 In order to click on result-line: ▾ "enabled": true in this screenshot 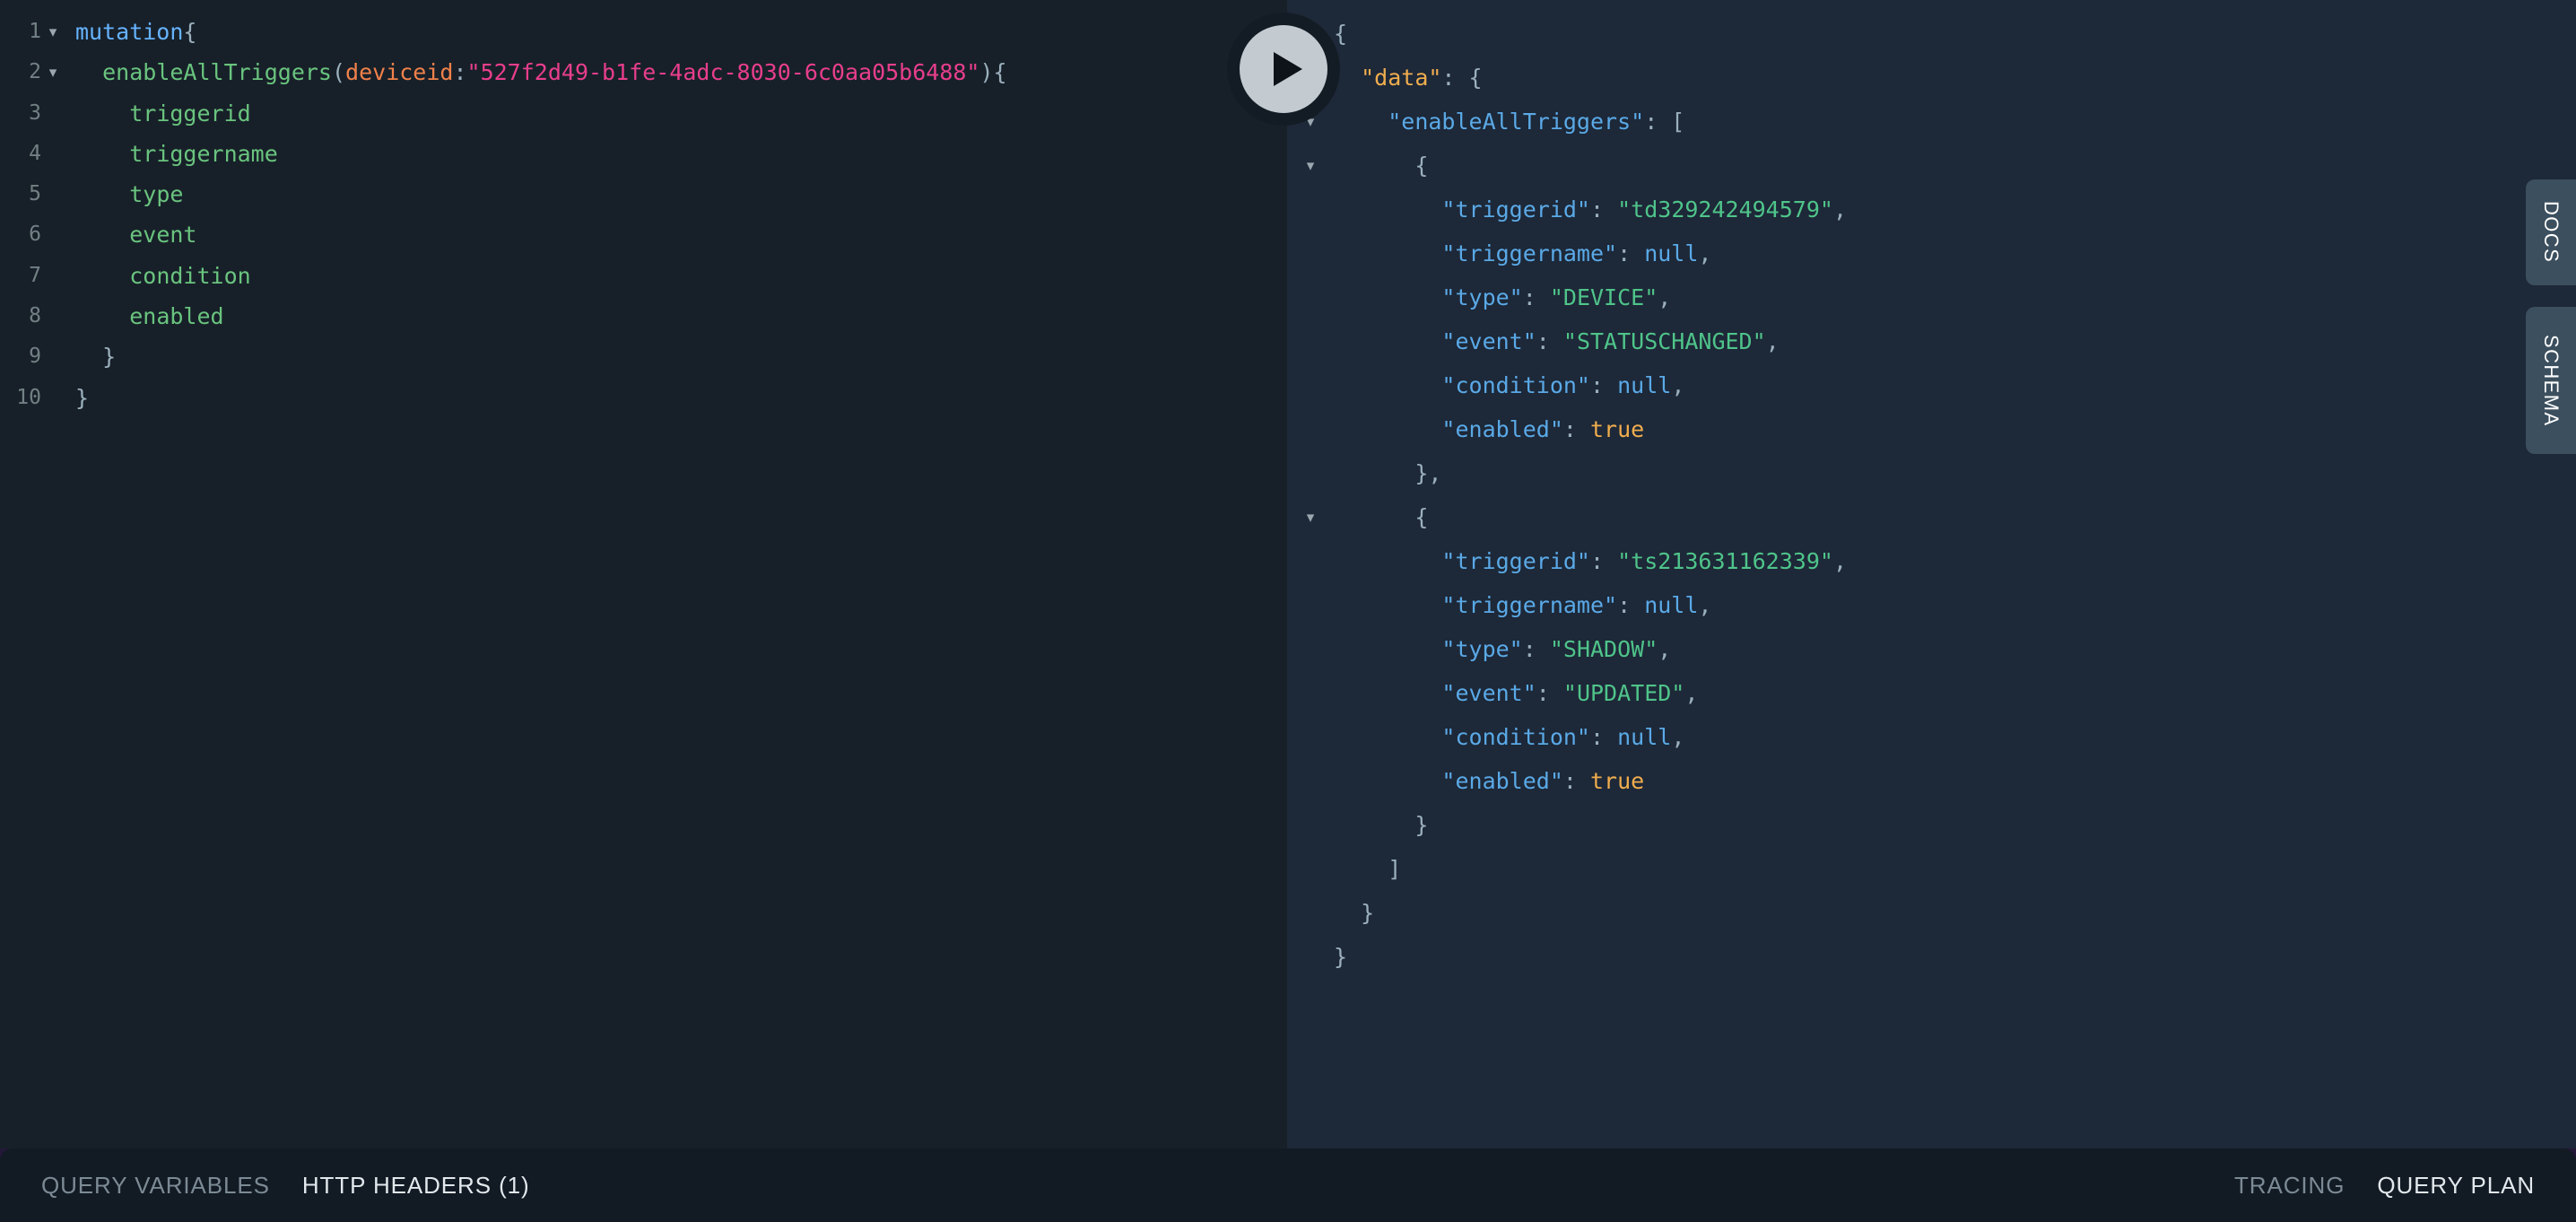, I will do `click(1931, 429)`.